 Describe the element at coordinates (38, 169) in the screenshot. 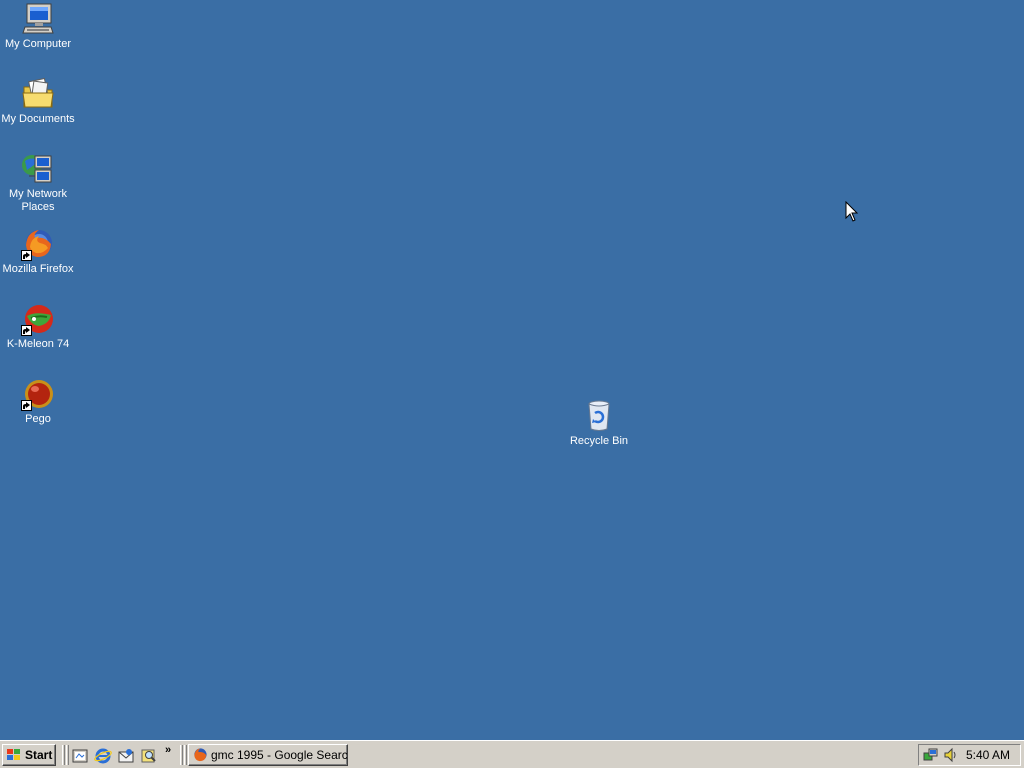

I see `network-places-icon` at that location.